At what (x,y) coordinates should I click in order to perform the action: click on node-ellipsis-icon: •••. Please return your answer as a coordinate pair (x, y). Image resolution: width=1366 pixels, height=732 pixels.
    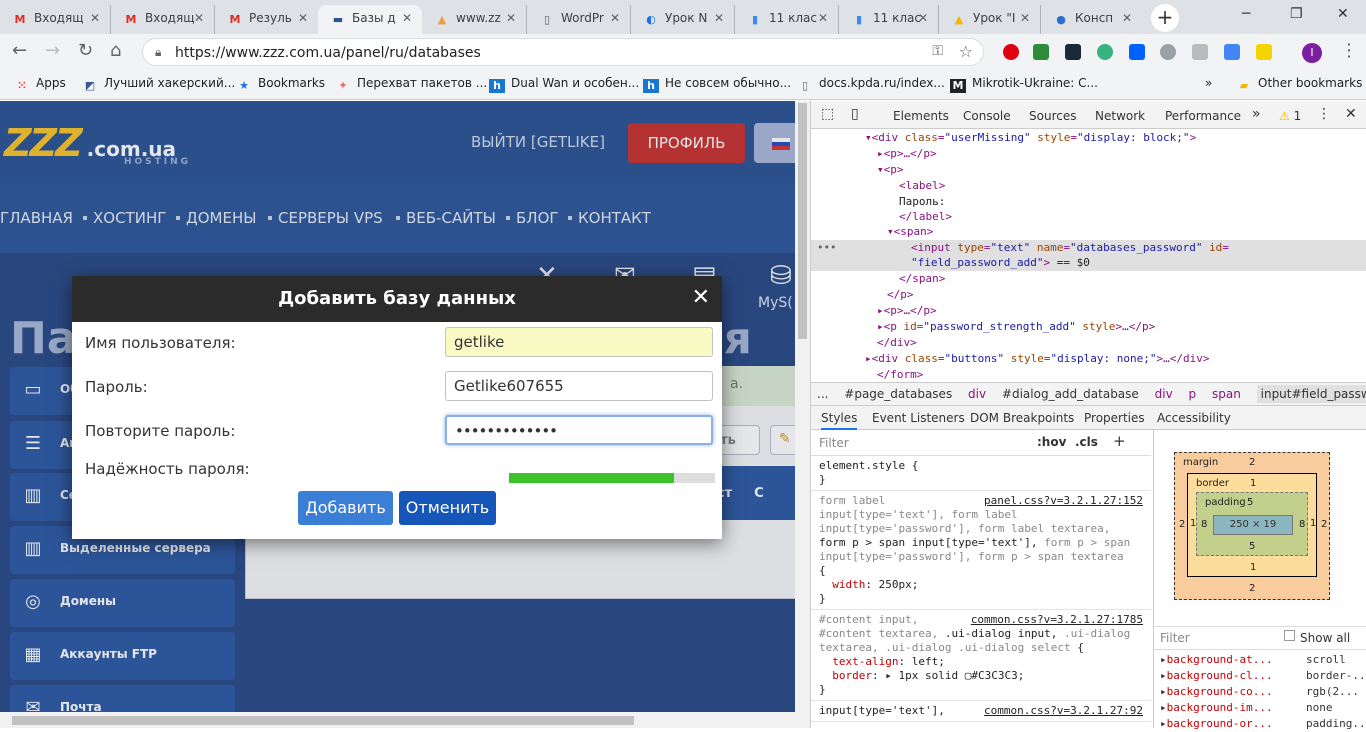
    Looking at the image, I should click on (826, 247).